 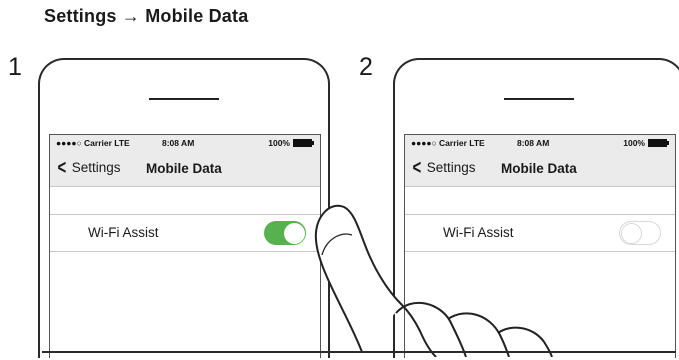 What do you see at coordinates (185, 233) in the screenshot?
I see `wifi-assist-row: Wi-Fi Assist` at bounding box center [185, 233].